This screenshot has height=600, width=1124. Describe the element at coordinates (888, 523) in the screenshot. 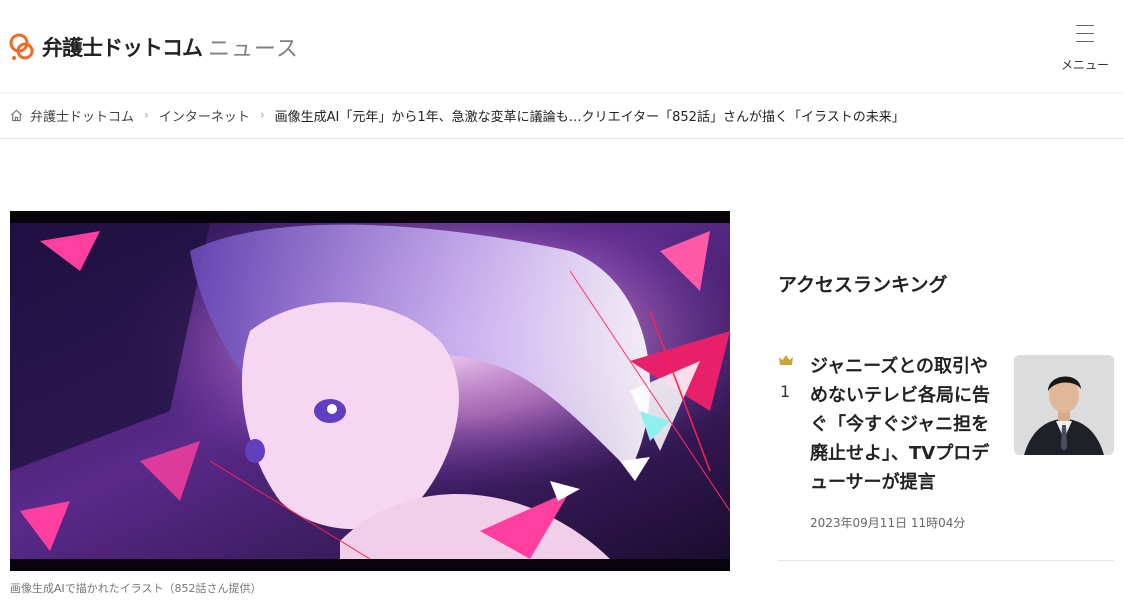

I see `ranking-date: 2023年09月11日 11時04分` at that location.